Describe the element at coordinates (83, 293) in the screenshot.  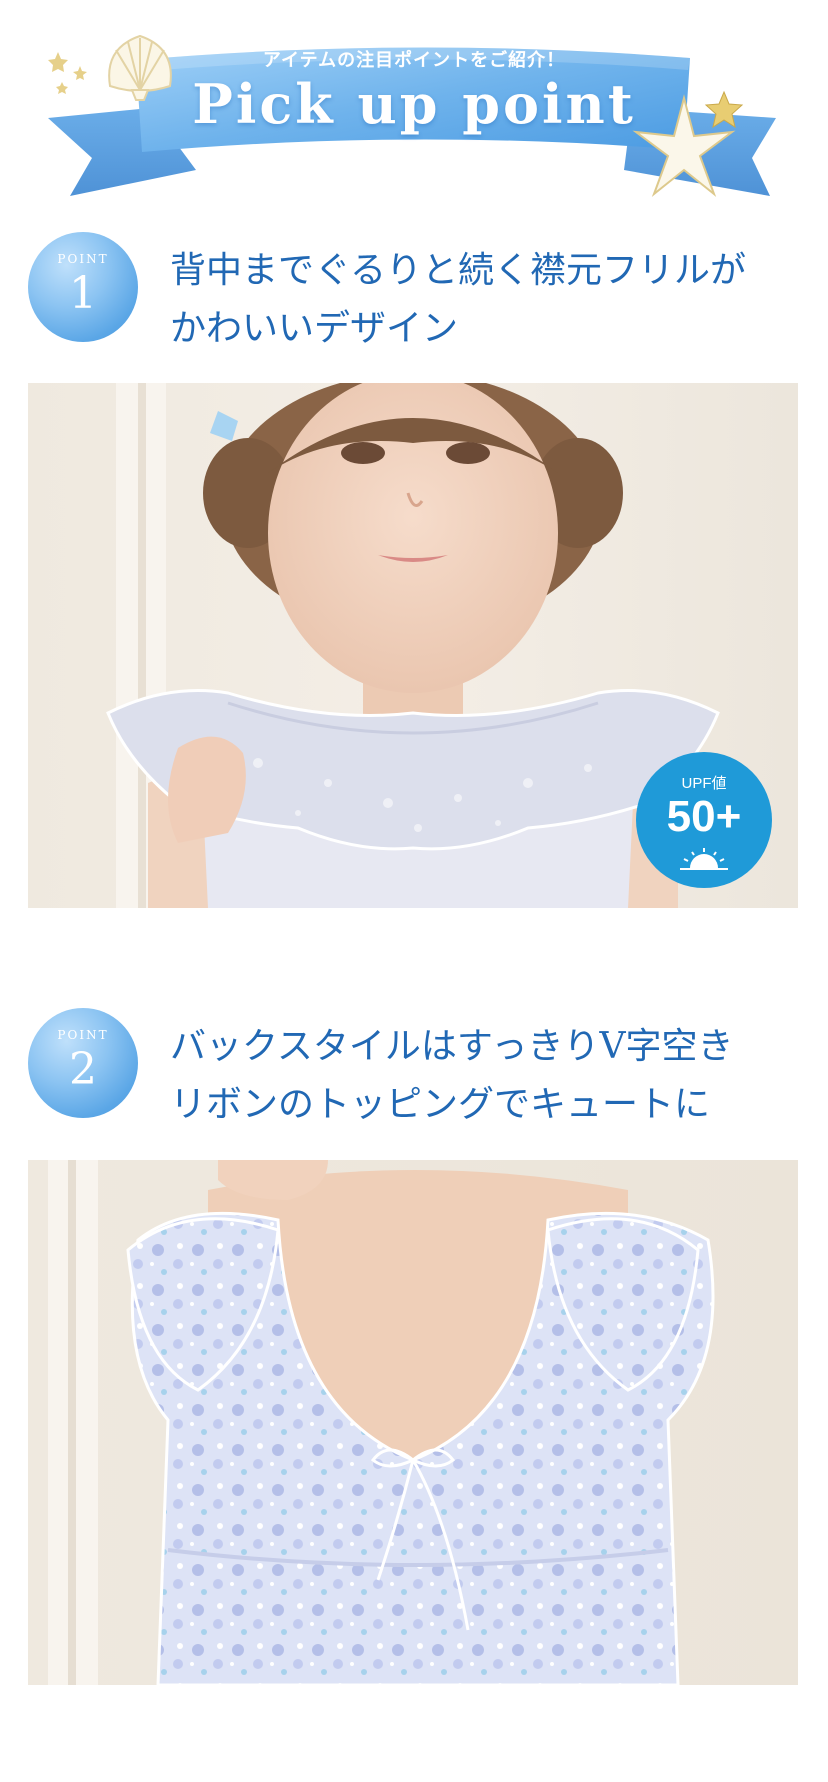
I see `point-badge-number: 1` at that location.